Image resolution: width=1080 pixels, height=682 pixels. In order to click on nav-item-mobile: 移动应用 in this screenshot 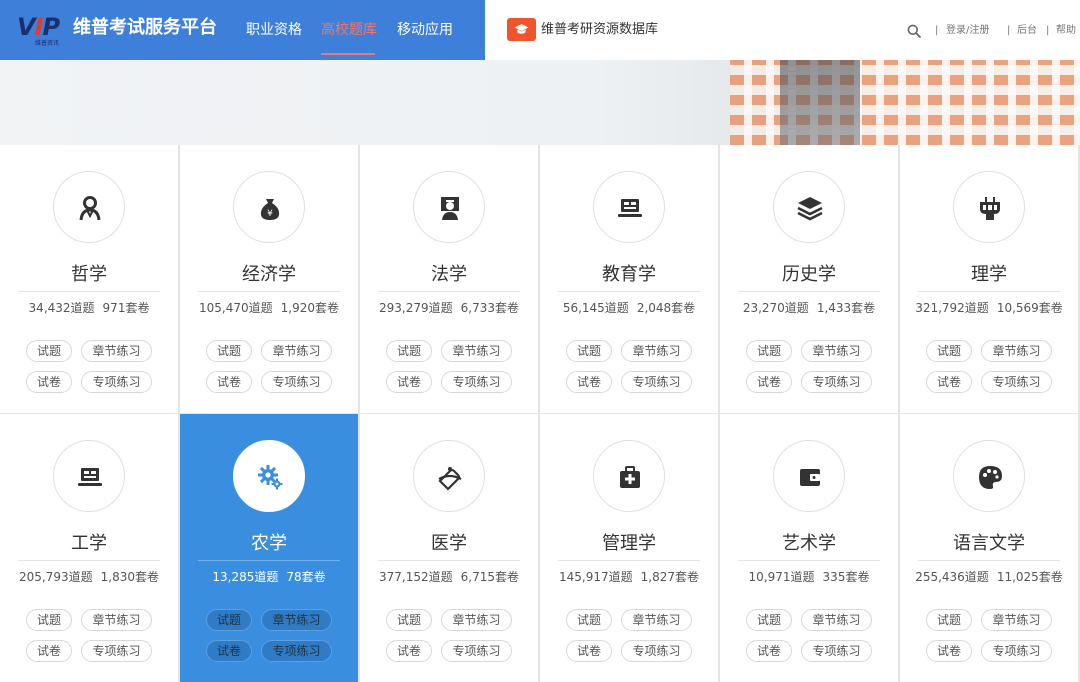, I will do `click(425, 30)`.